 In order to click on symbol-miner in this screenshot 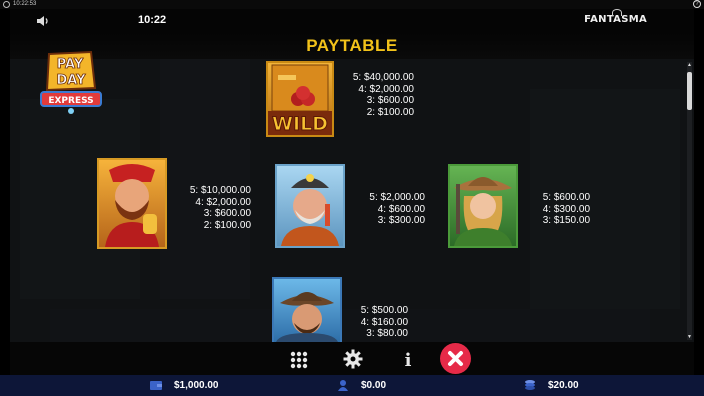, I will do `click(310, 206)`.